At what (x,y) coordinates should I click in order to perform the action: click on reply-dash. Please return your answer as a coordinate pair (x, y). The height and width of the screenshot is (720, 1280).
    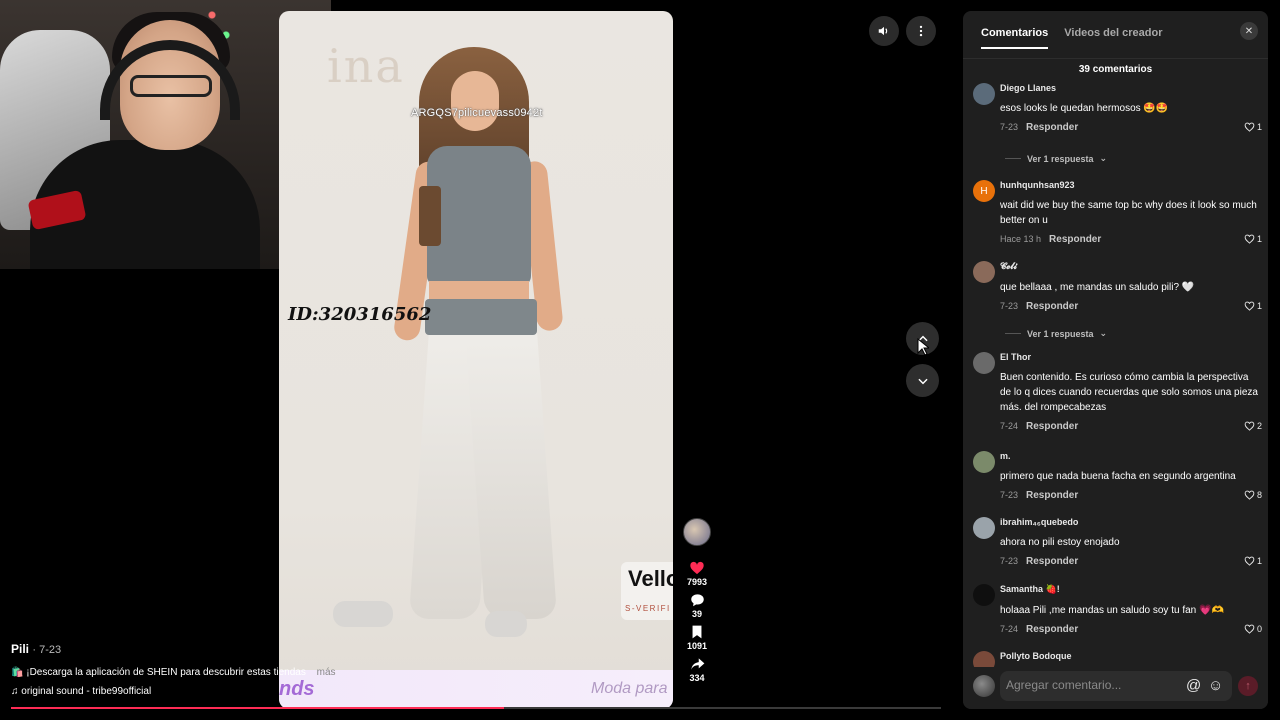
    Looking at the image, I should click on (1013, 158).